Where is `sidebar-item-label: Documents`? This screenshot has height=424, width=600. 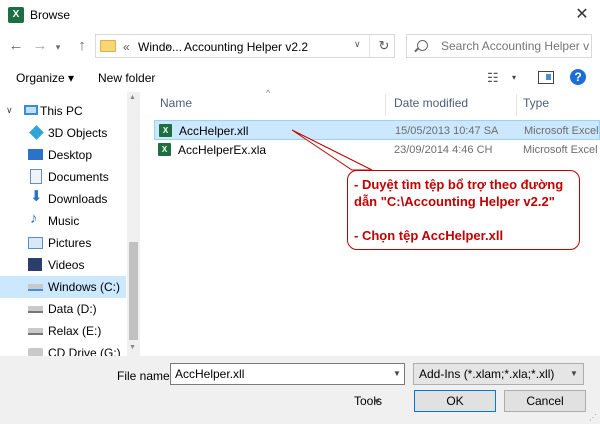 sidebar-item-label: Documents is located at coordinates (78, 177).